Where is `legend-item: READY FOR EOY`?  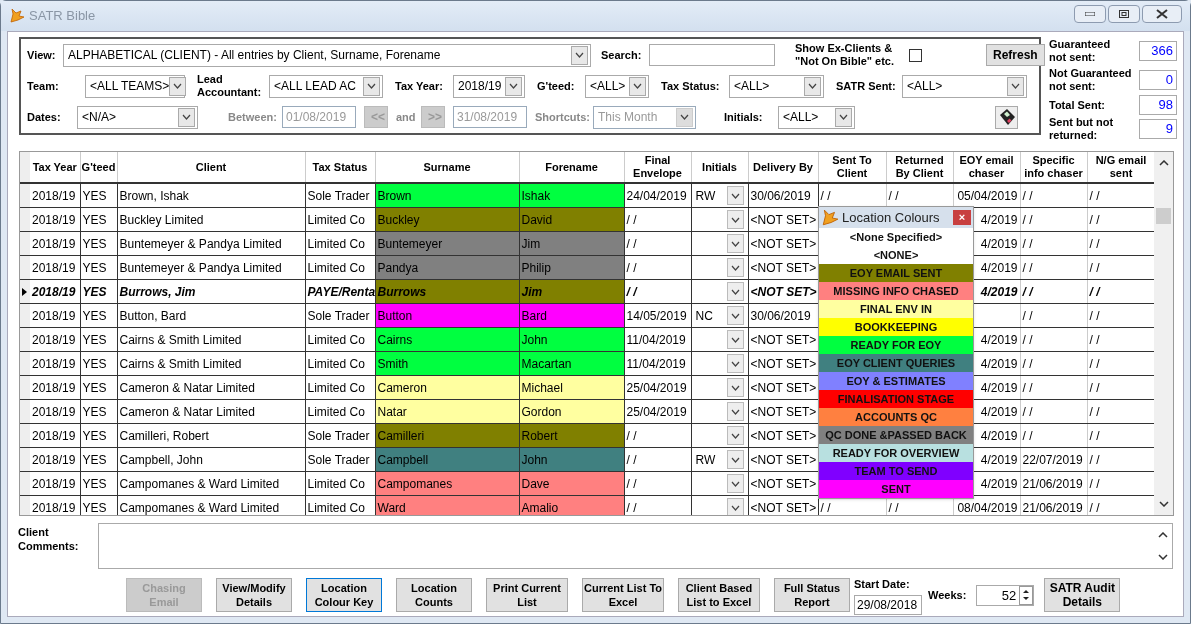 legend-item: READY FOR EOY is located at coordinates (896, 345).